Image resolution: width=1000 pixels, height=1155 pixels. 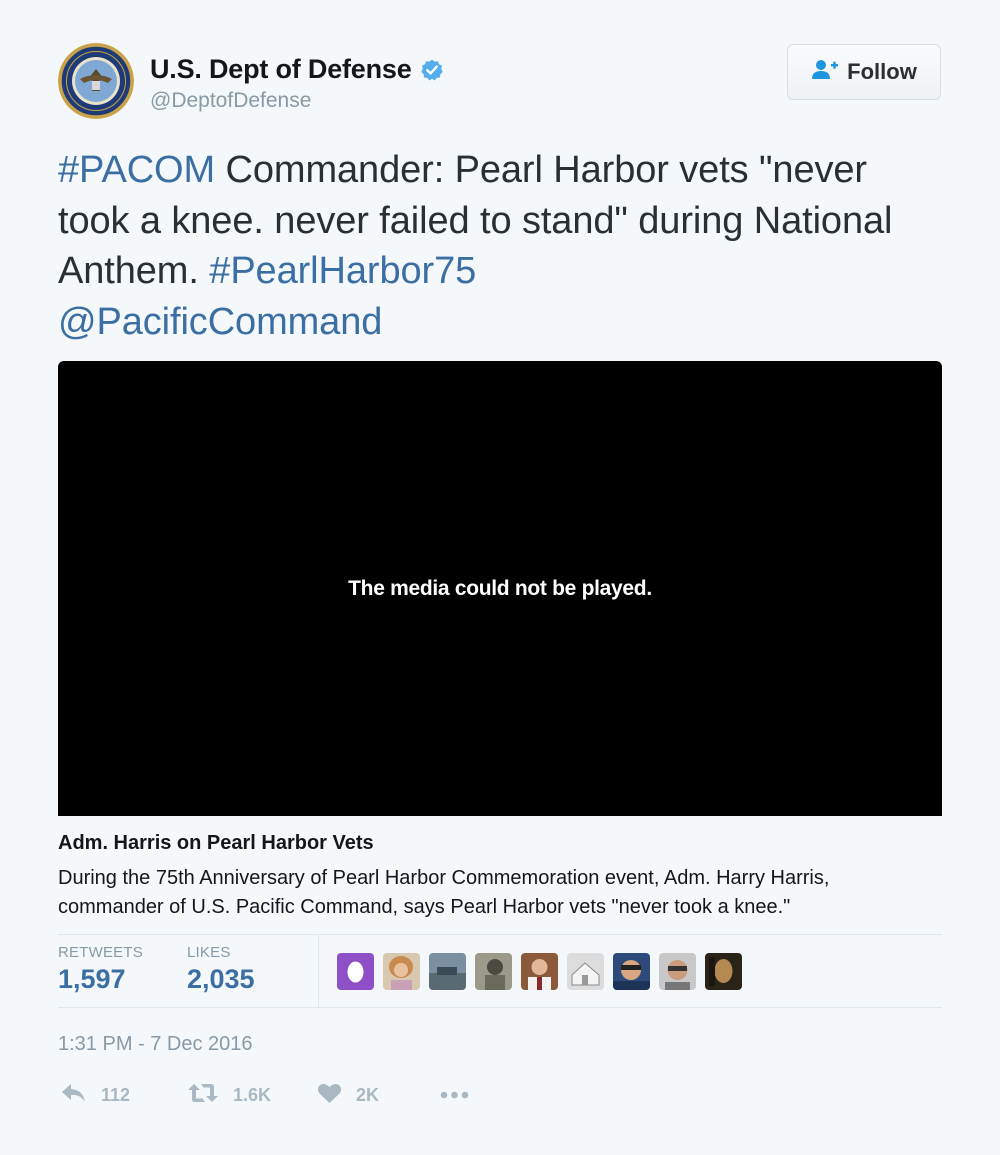 What do you see at coordinates (348, 1095) in the screenshot?
I see `like-button: 2K` at bounding box center [348, 1095].